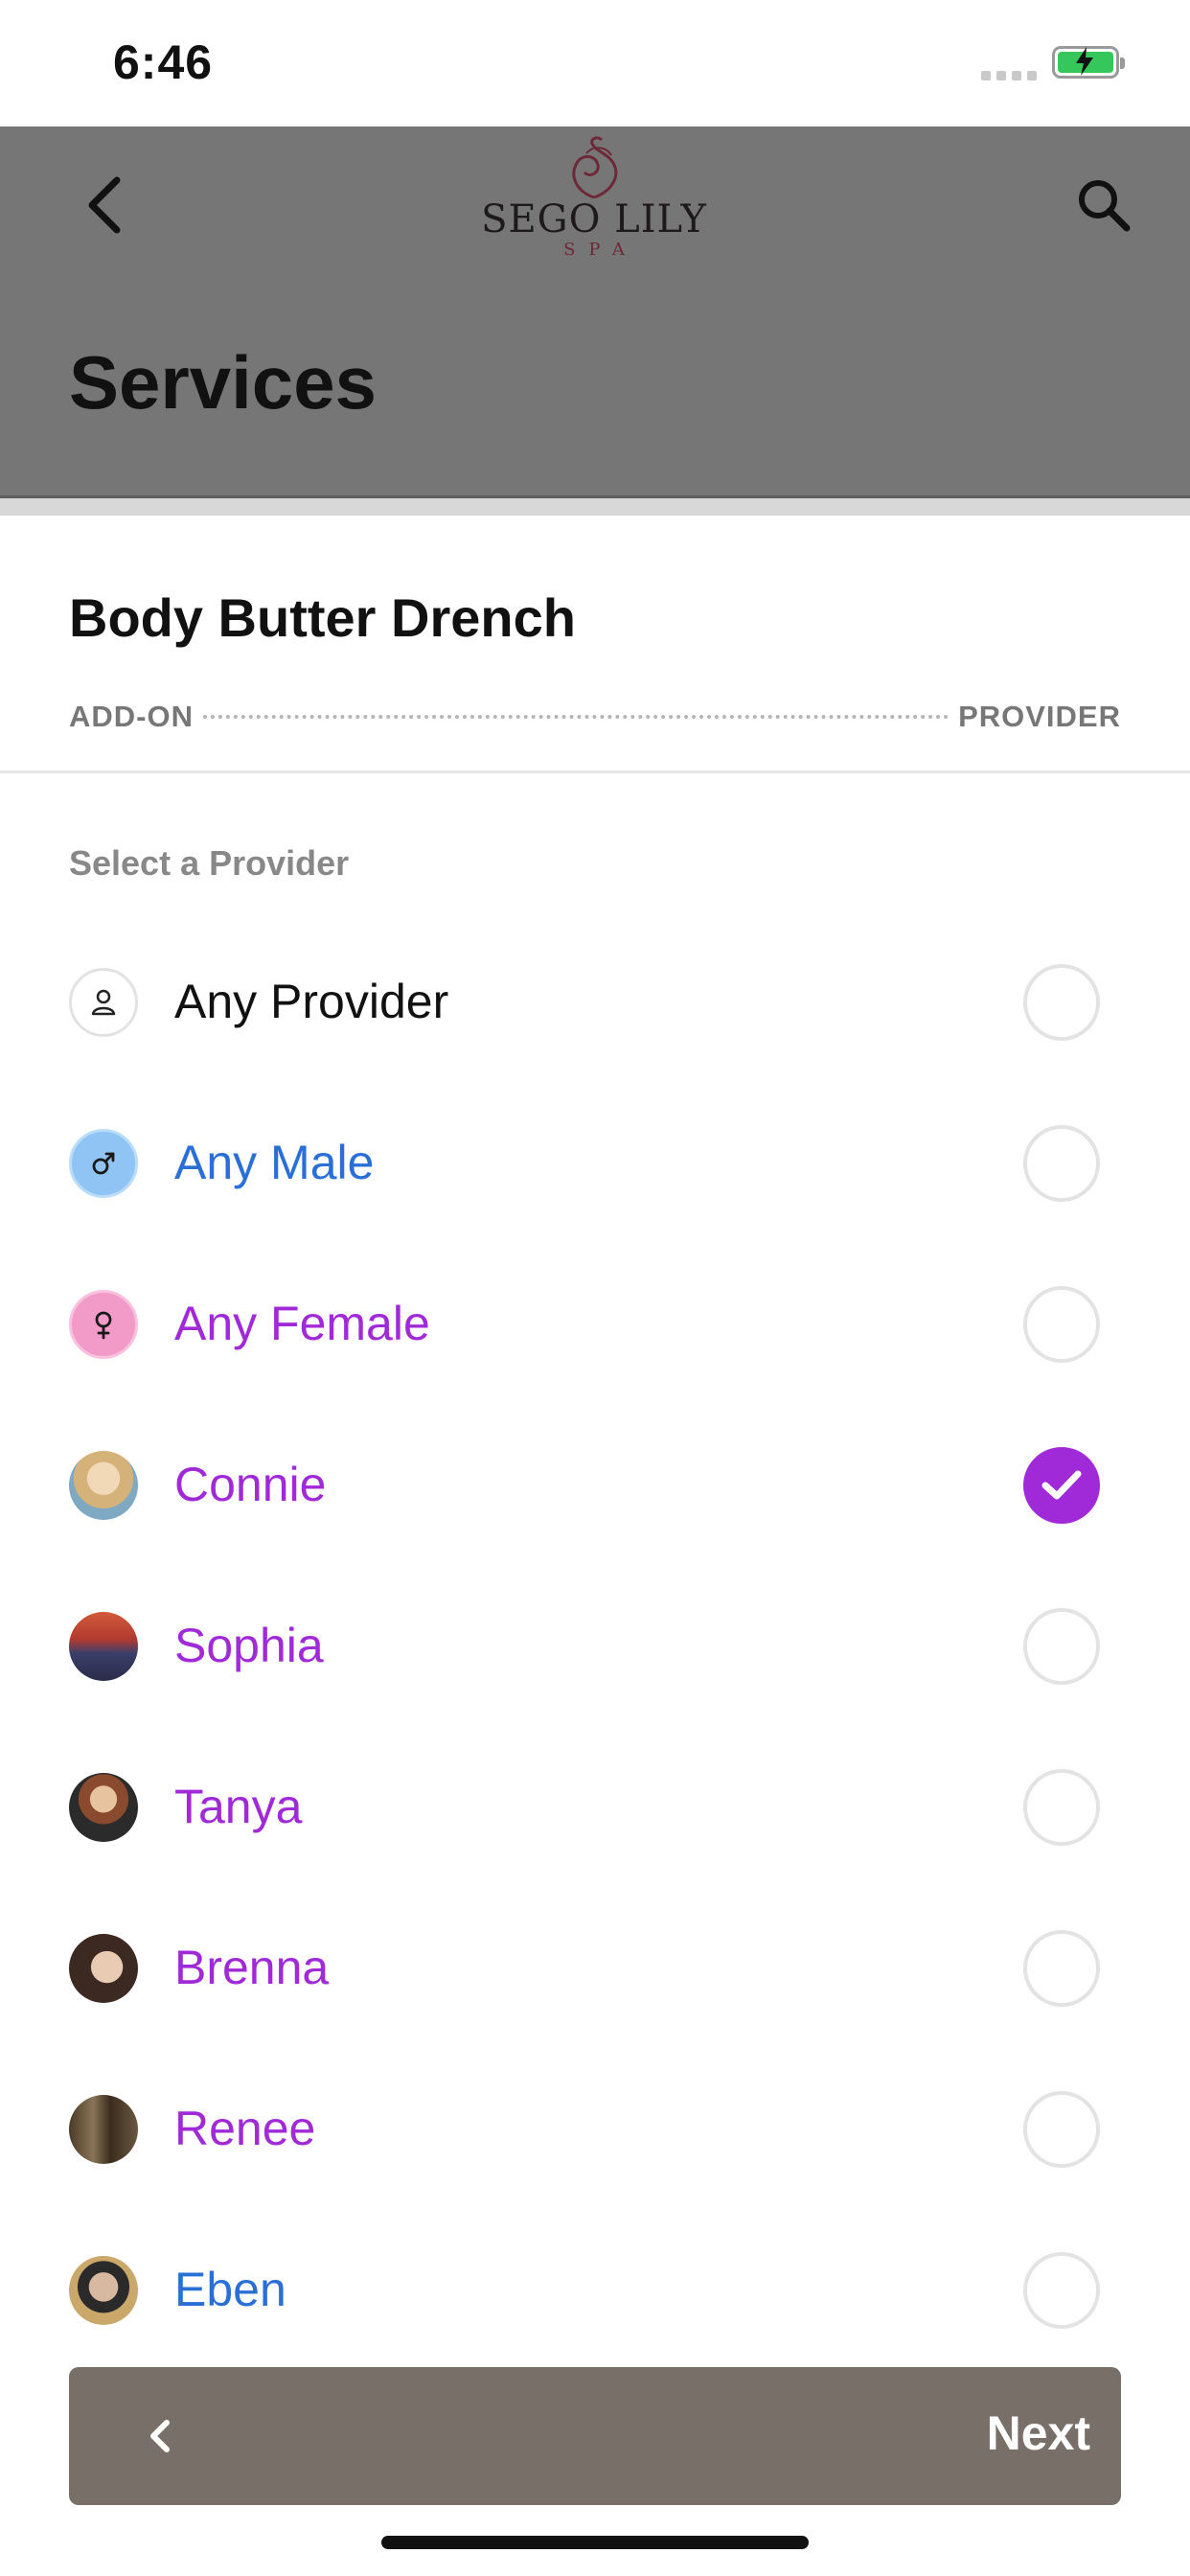  Describe the element at coordinates (274, 1162) in the screenshot. I see `provider-name: Any Male` at that location.